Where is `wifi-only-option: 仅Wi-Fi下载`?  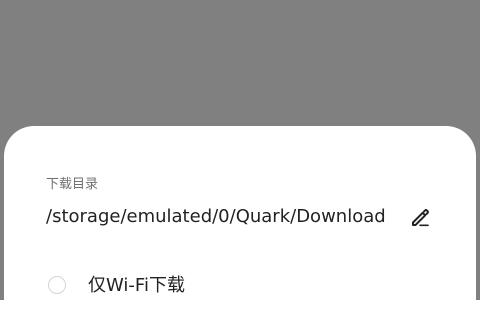 wifi-only-option: 仅Wi-Fi下载 is located at coordinates (198, 287).